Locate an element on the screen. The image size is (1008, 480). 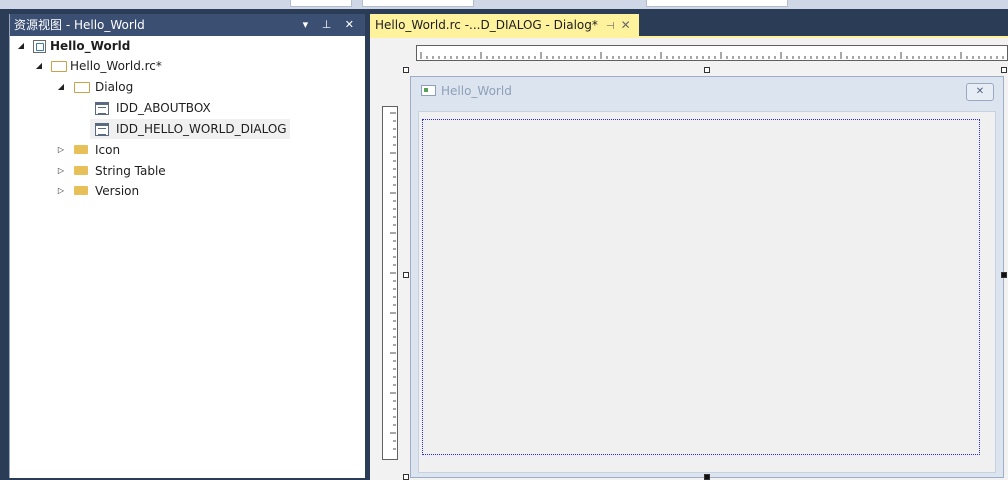
tree-item-dialog-folder: ◢ Dialog is located at coordinates (187, 87).